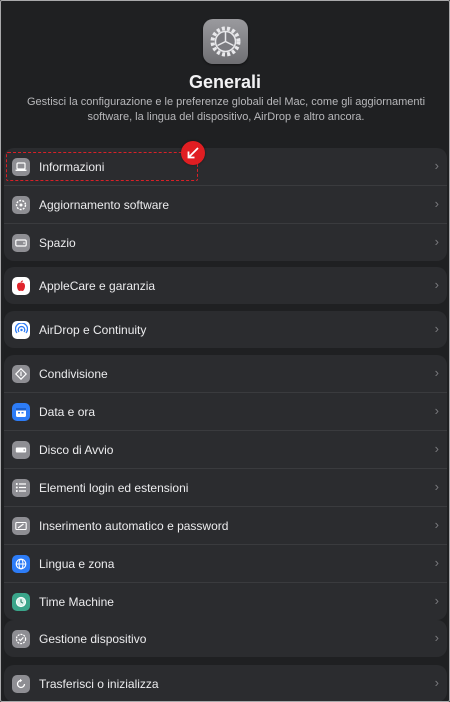 The image size is (450, 702). I want to click on row-label: Time Machine, so click(76, 601).